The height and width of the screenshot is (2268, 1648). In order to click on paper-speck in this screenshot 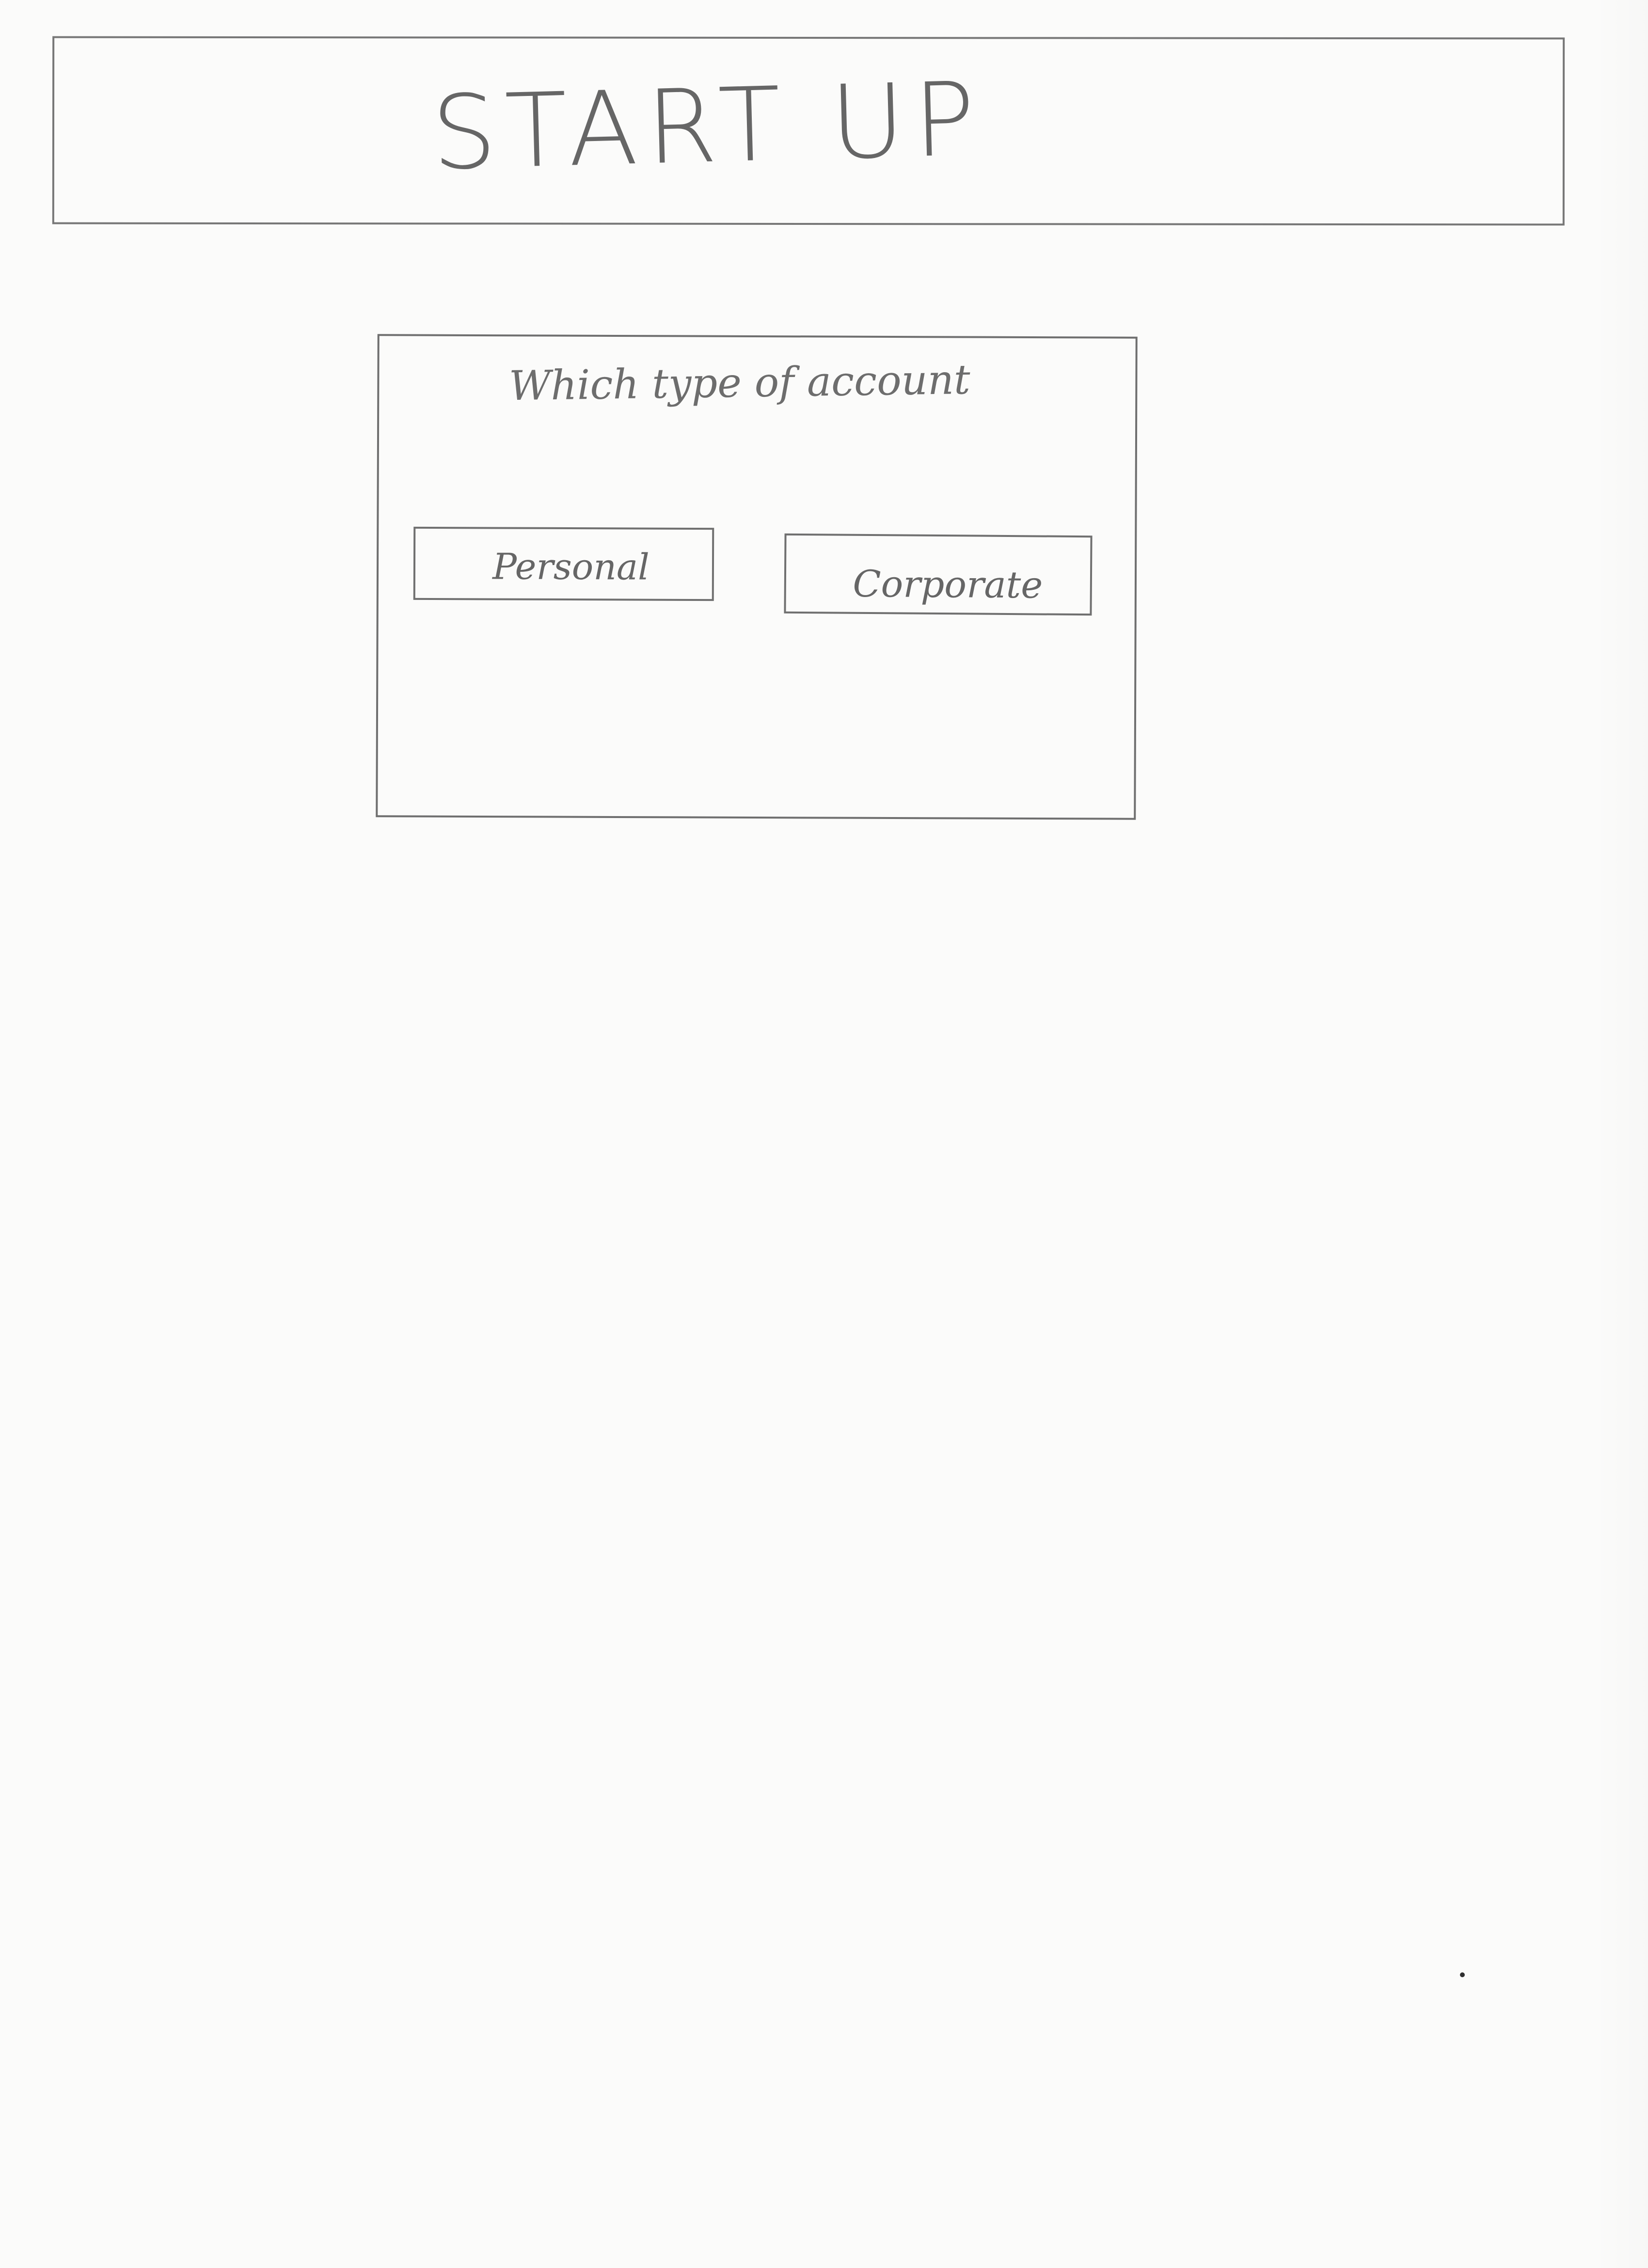, I will do `click(1462, 1975)`.